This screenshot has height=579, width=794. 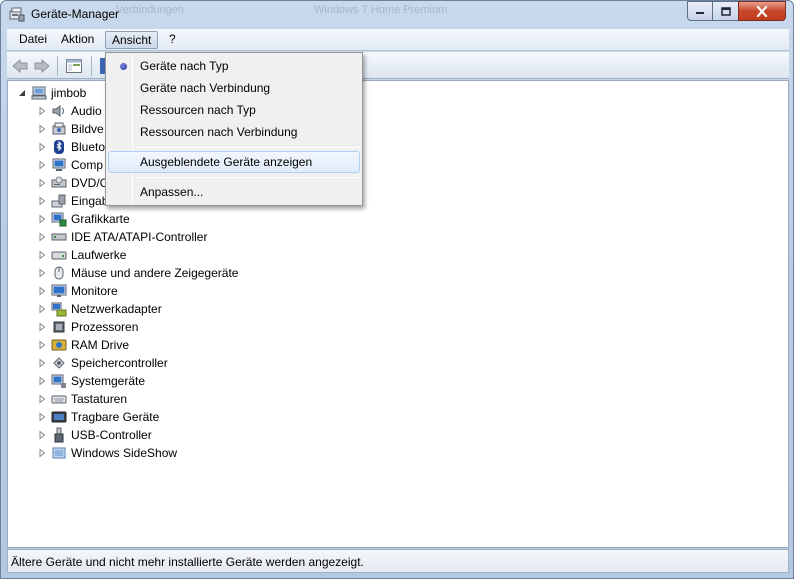 What do you see at coordinates (124, 453) in the screenshot?
I see `device-category-label: Windows SideShow` at bounding box center [124, 453].